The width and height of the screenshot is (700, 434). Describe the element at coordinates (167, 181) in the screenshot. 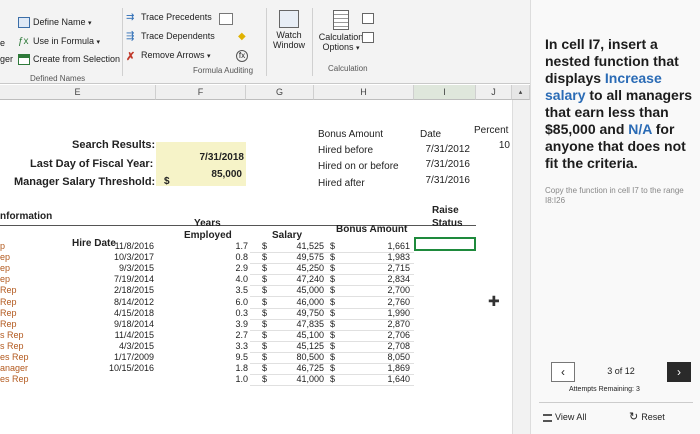

I see `threshold-currency: $` at that location.